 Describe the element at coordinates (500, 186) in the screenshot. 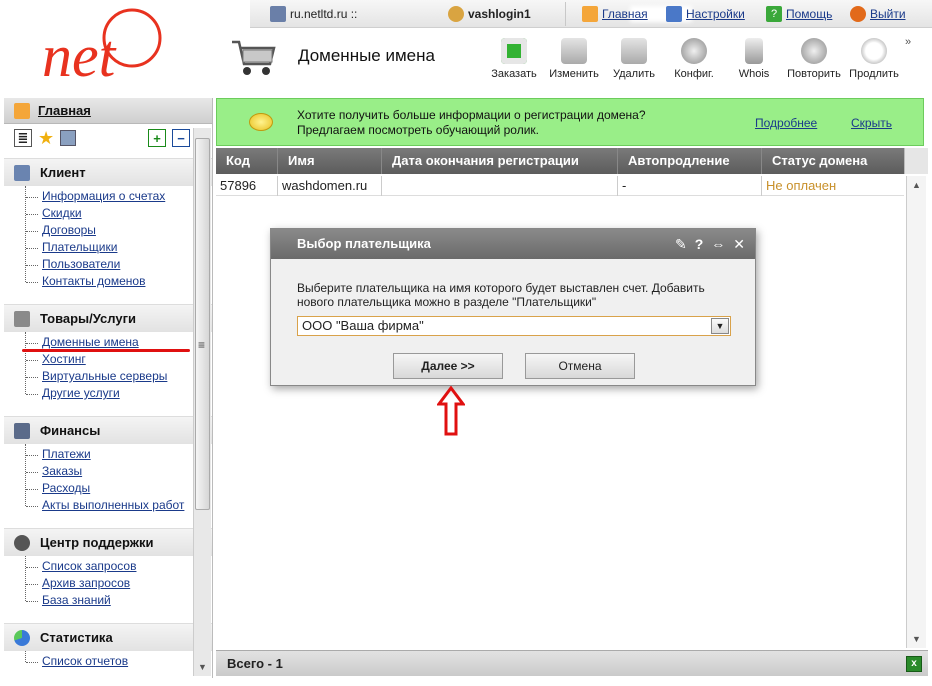

I see `cell-expiry` at that location.